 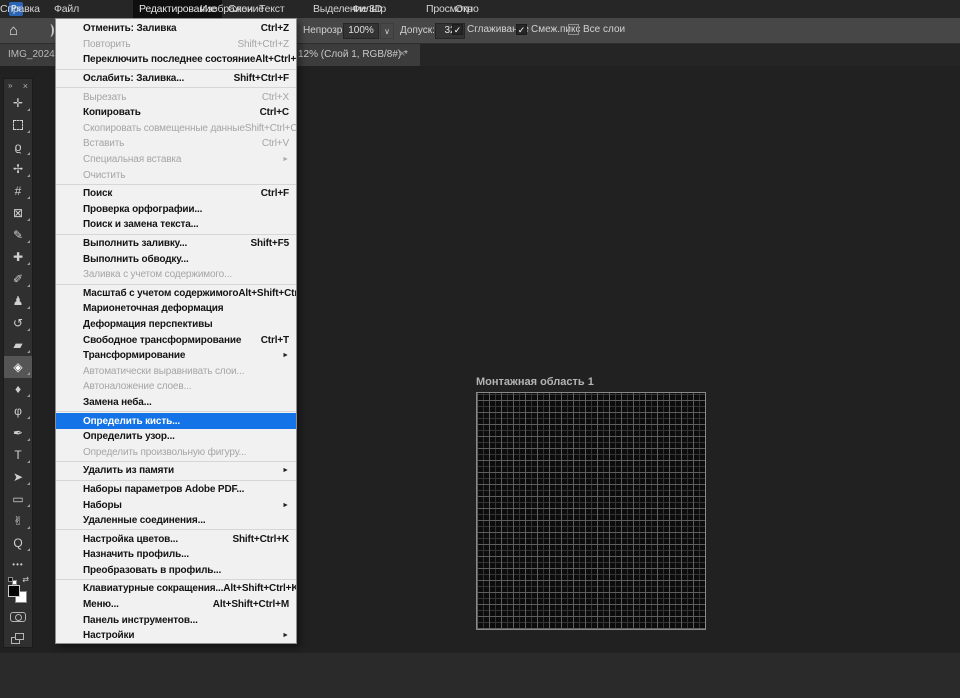 I want to click on menu-item-shortcut: Ctrl+C, so click(x=274, y=113).